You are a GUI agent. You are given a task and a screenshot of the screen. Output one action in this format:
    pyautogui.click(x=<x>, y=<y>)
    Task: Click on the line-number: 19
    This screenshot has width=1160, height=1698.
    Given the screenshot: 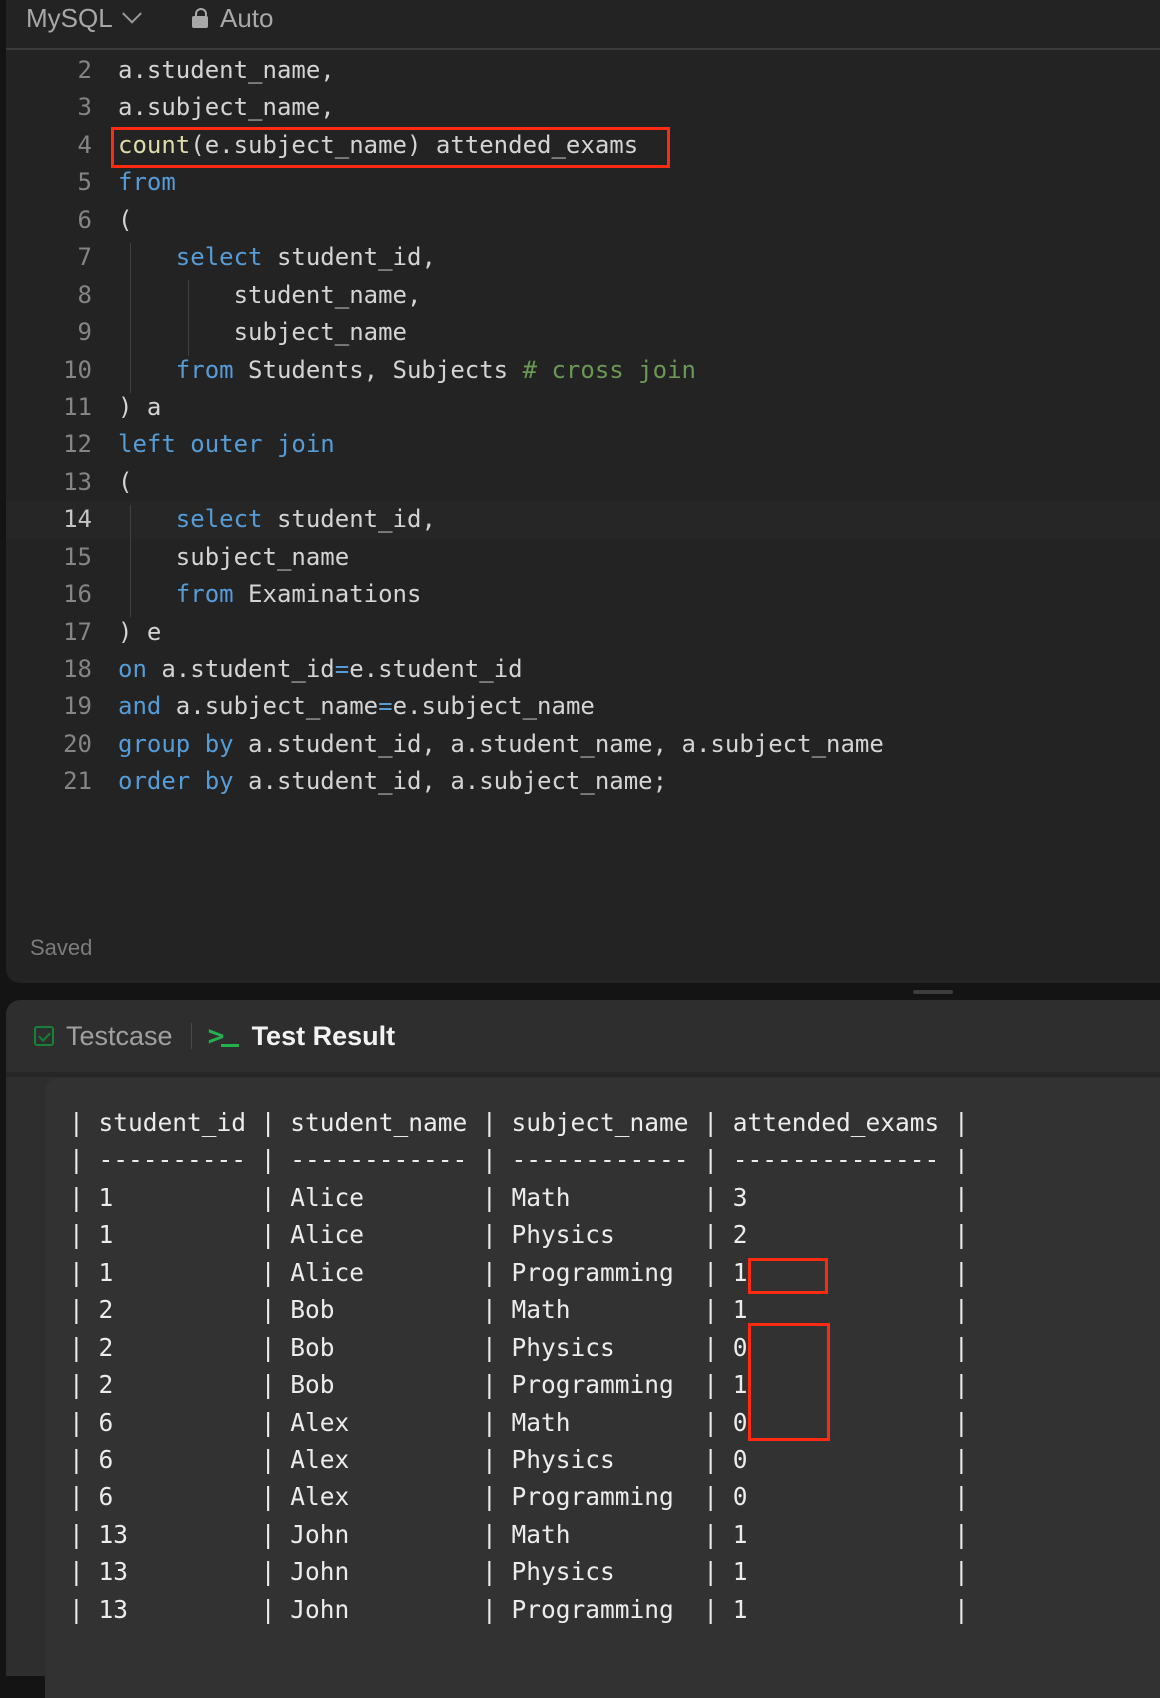 What is the action you would take?
    pyautogui.click(x=77, y=706)
    